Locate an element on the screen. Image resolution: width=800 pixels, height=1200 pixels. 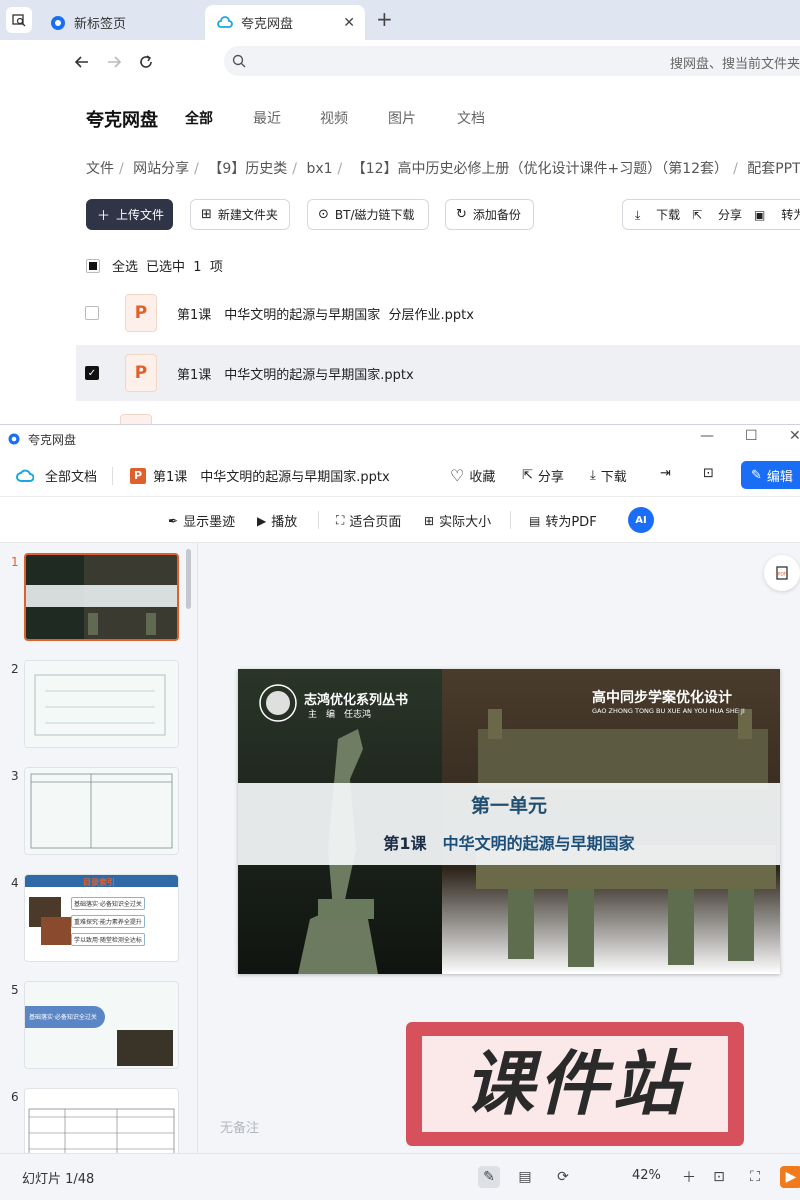
favorite-button: ♡ 收藏 is located at coordinates (472, 475).